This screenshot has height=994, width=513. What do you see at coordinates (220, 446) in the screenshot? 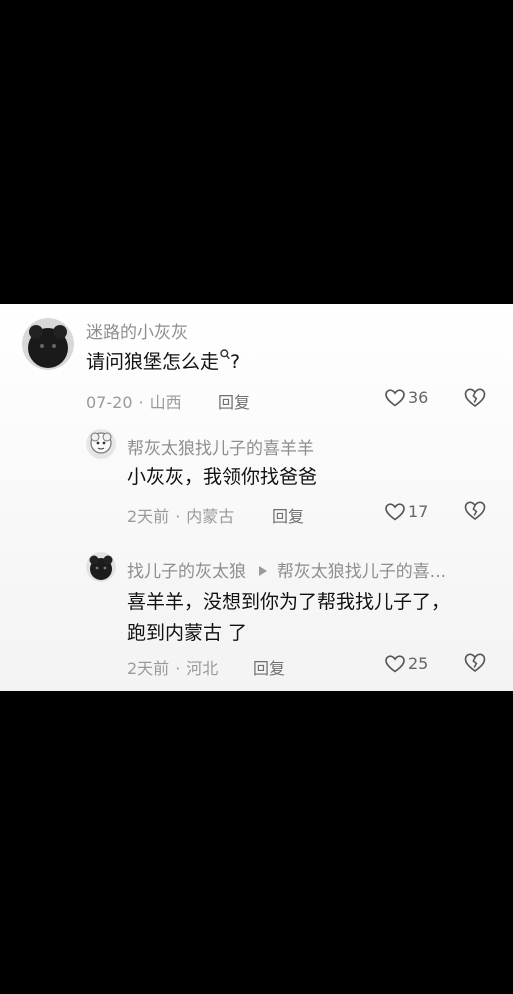
I see `comment-author: 帮灰太狼找儿子的喜羊羊` at bounding box center [220, 446].